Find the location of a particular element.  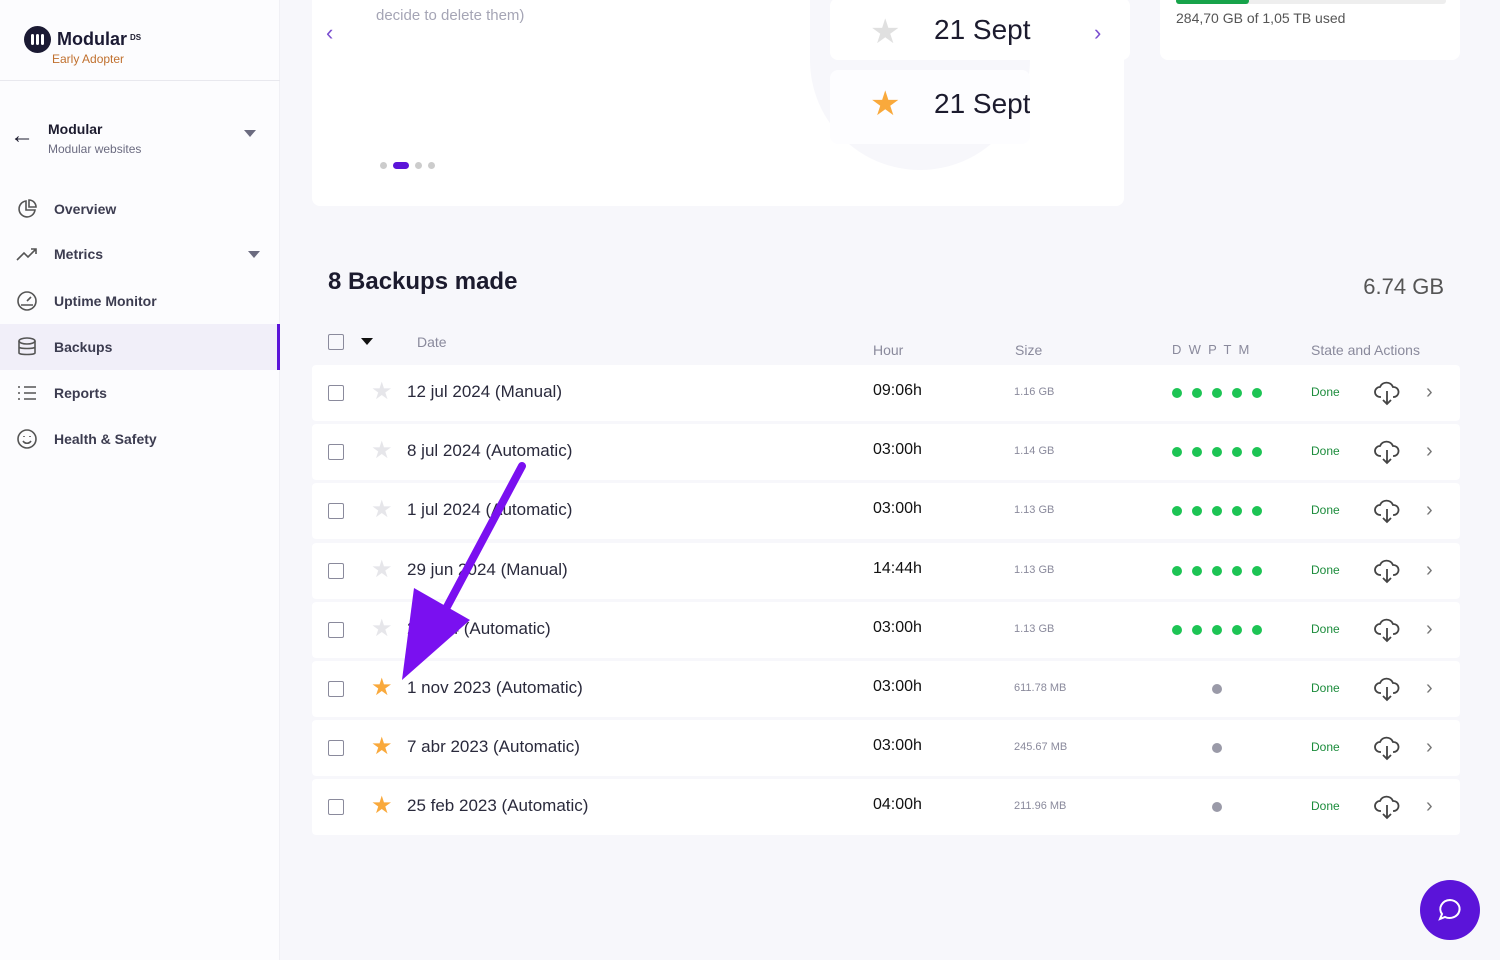

chat-bubble-icon is located at coordinates (1449, 909).